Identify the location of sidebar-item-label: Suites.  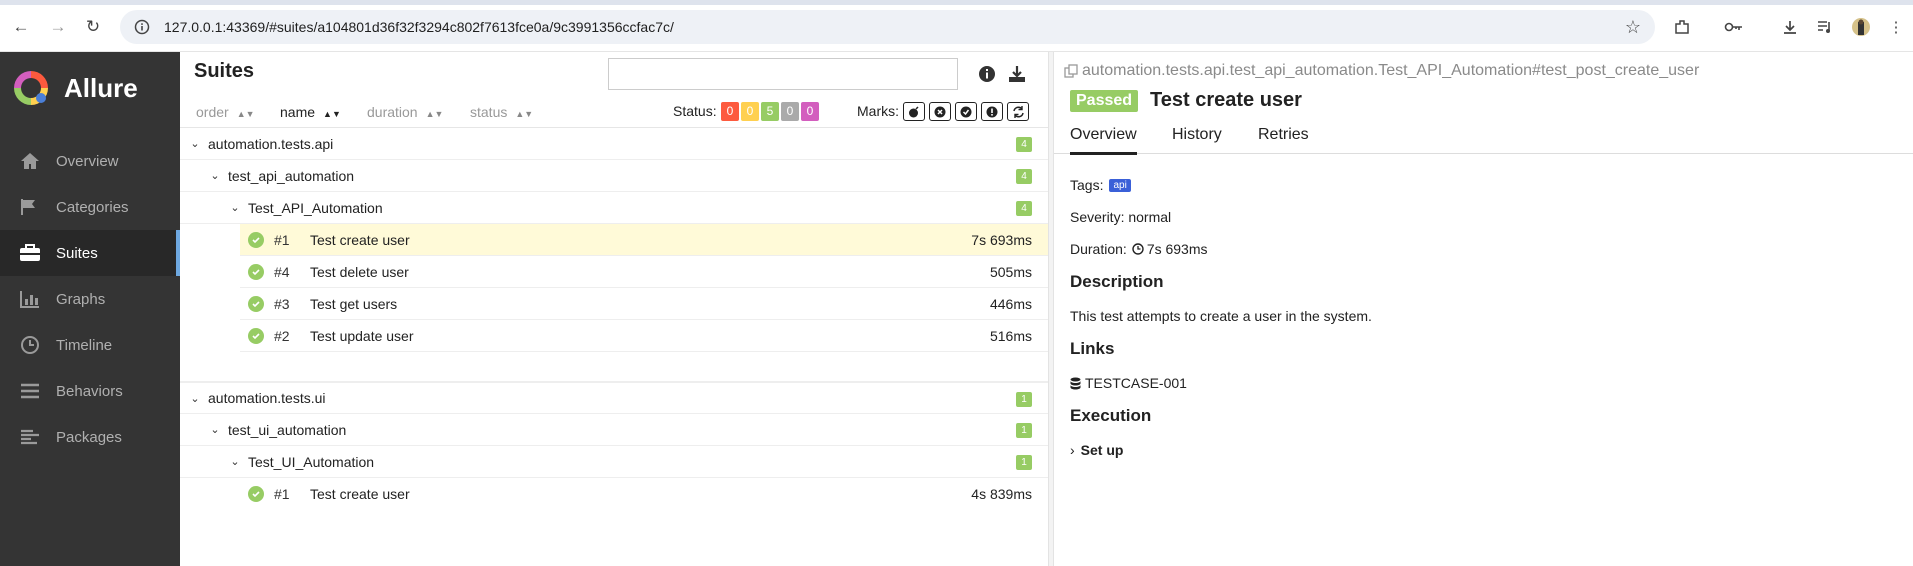
(77, 253).